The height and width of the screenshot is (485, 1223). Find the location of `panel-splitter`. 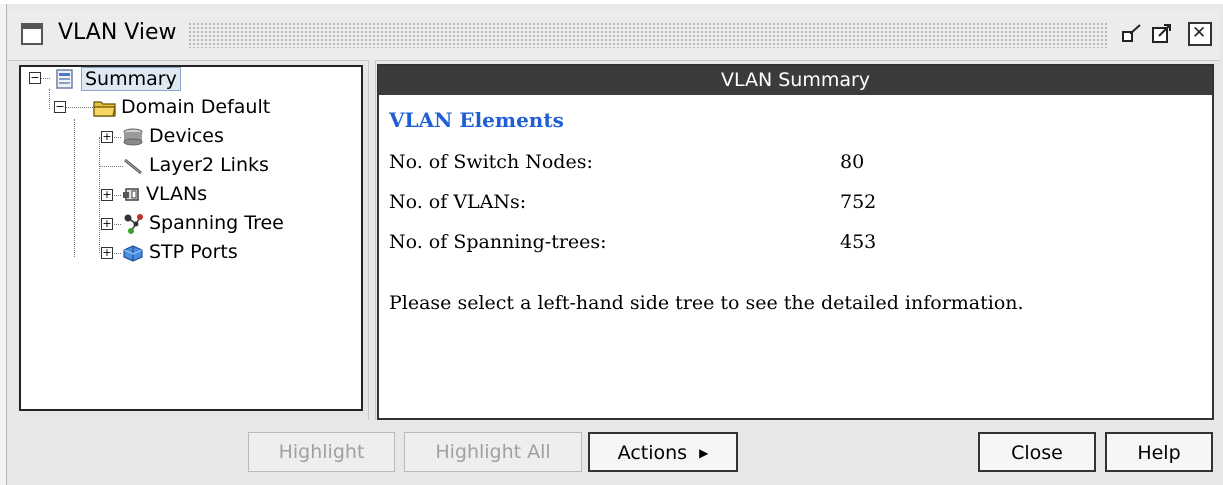

panel-splitter is located at coordinates (372, 240).